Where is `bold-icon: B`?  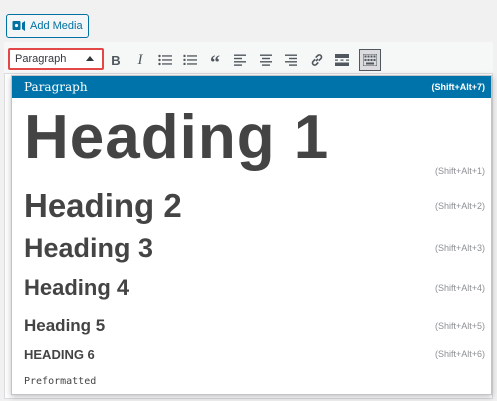
bold-icon: B is located at coordinates (116, 60).